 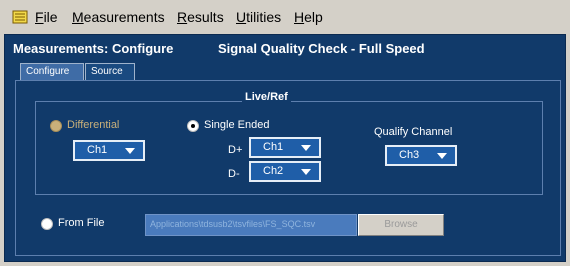 I want to click on page-title: Measurements: Configure, so click(x=93, y=48).